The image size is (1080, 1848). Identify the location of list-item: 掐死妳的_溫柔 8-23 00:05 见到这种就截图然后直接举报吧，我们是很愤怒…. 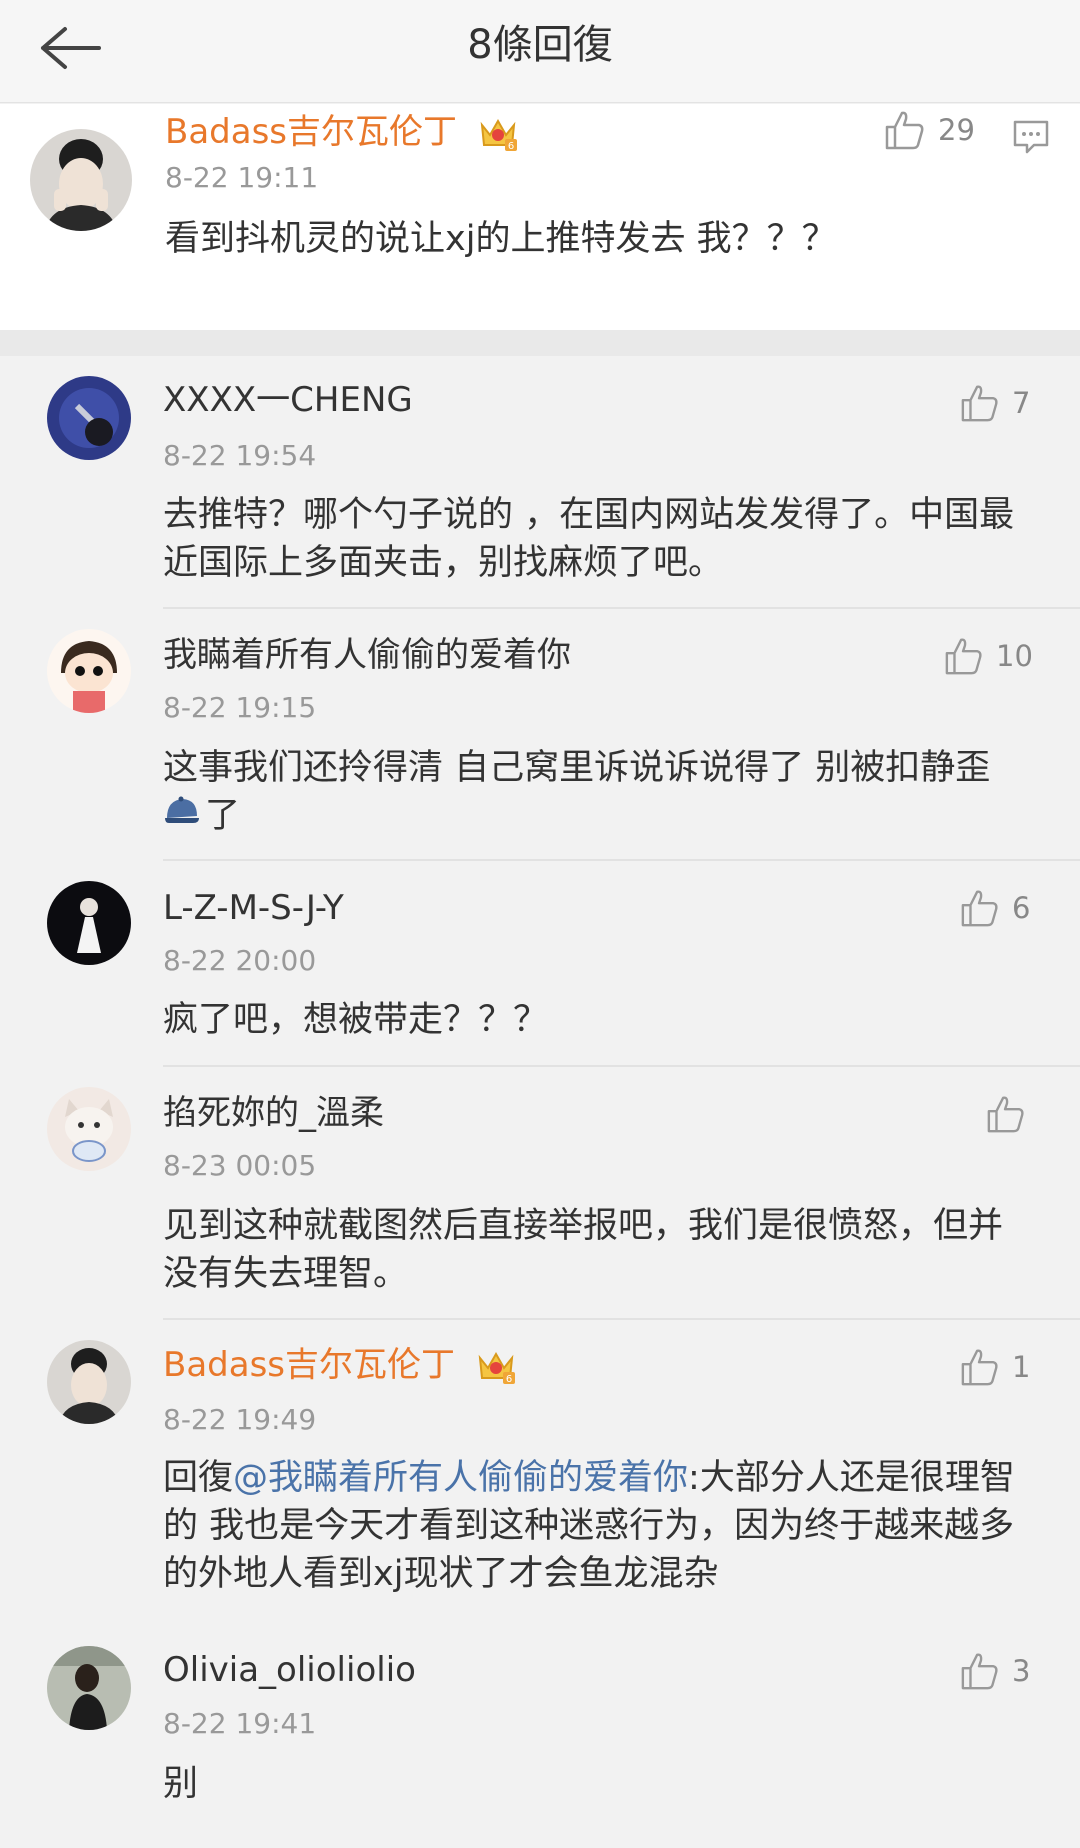
(540, 1193).